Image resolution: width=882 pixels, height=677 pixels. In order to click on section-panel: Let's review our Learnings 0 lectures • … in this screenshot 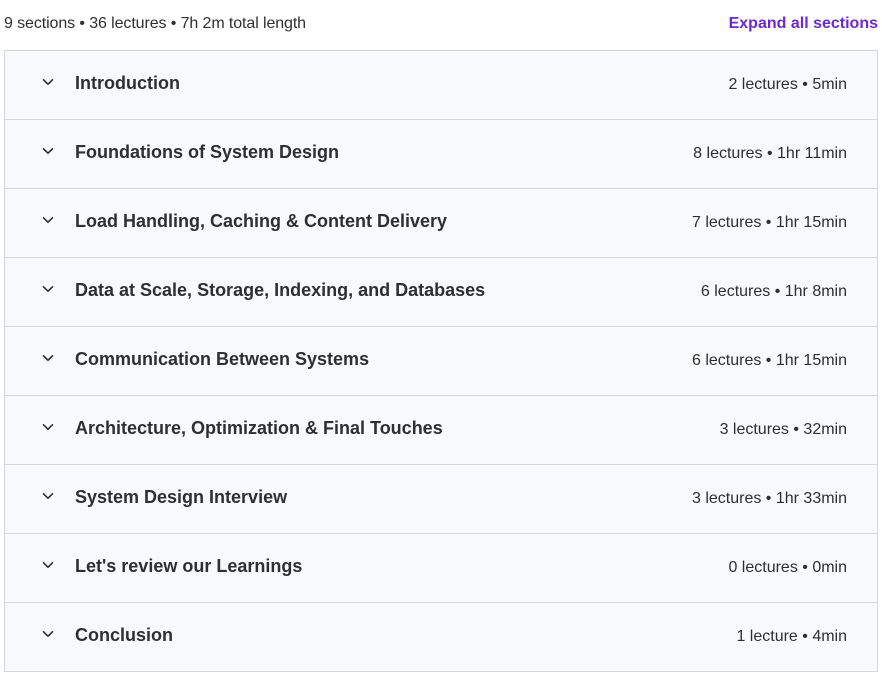, I will do `click(441, 568)`.